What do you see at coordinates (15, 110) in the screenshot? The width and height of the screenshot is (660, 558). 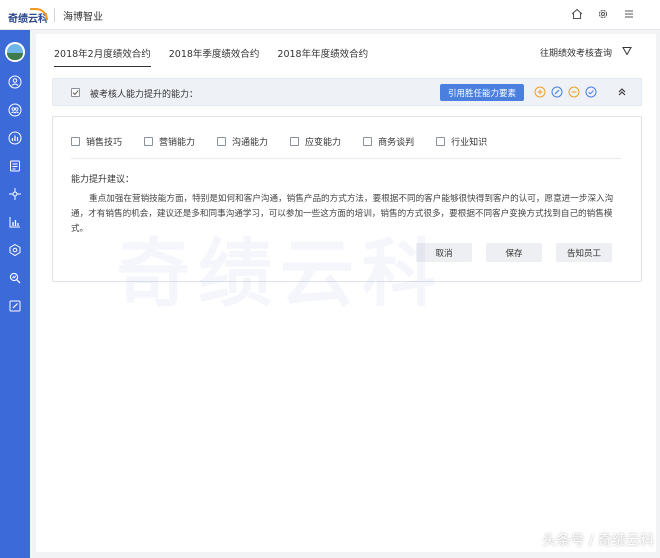 I see `team-icon` at bounding box center [15, 110].